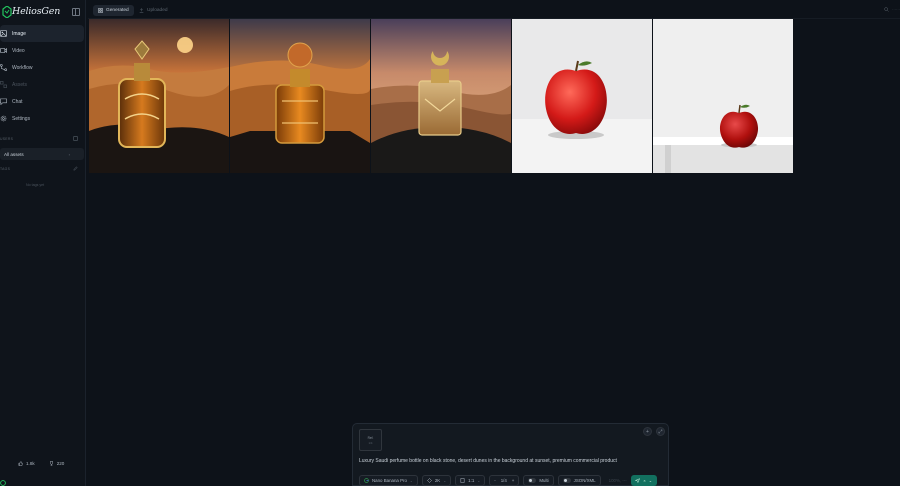 This screenshot has width=900, height=486. I want to click on expand-icon: ⤢, so click(660, 431).